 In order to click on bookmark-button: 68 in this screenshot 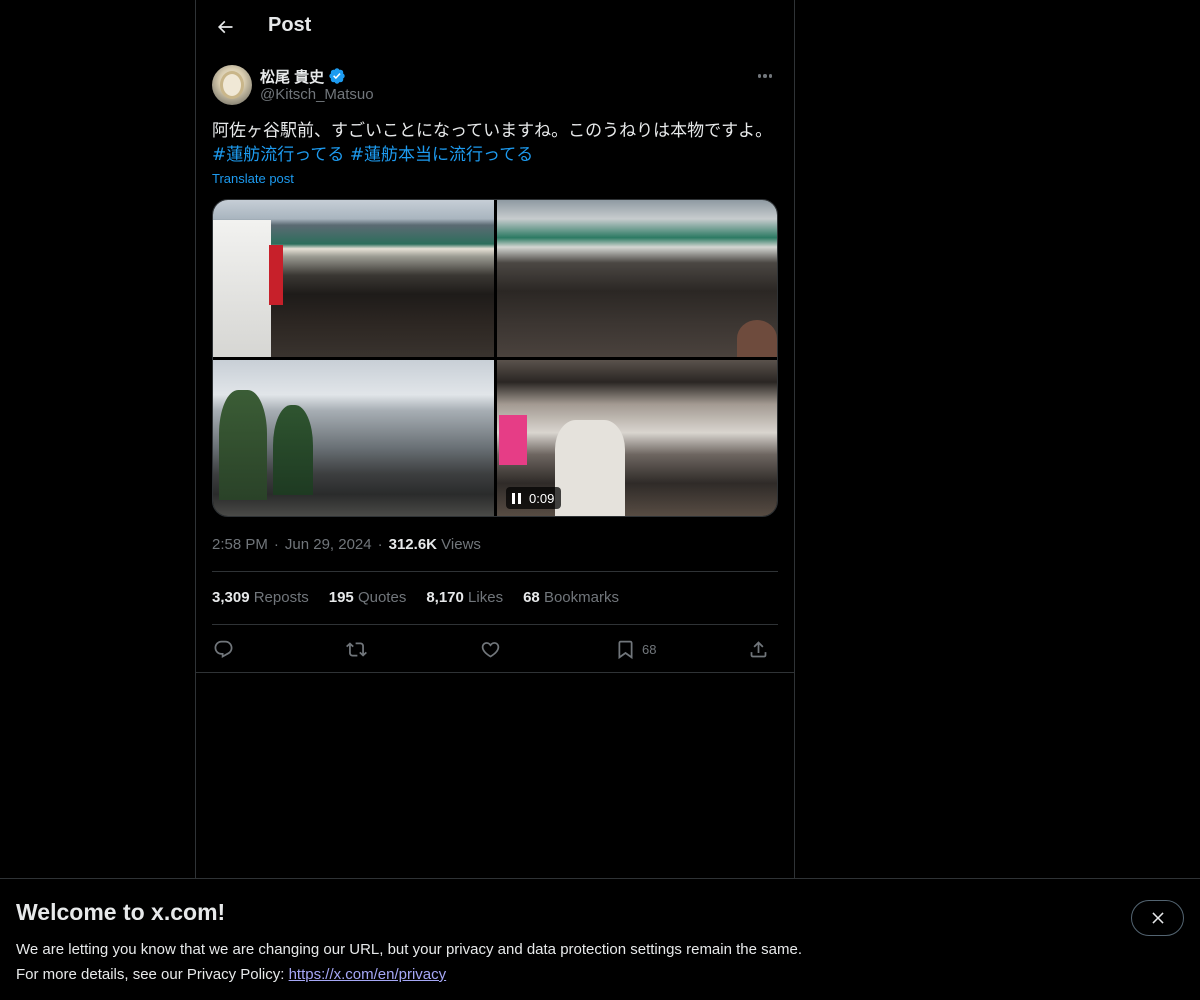, I will do `click(635, 649)`.